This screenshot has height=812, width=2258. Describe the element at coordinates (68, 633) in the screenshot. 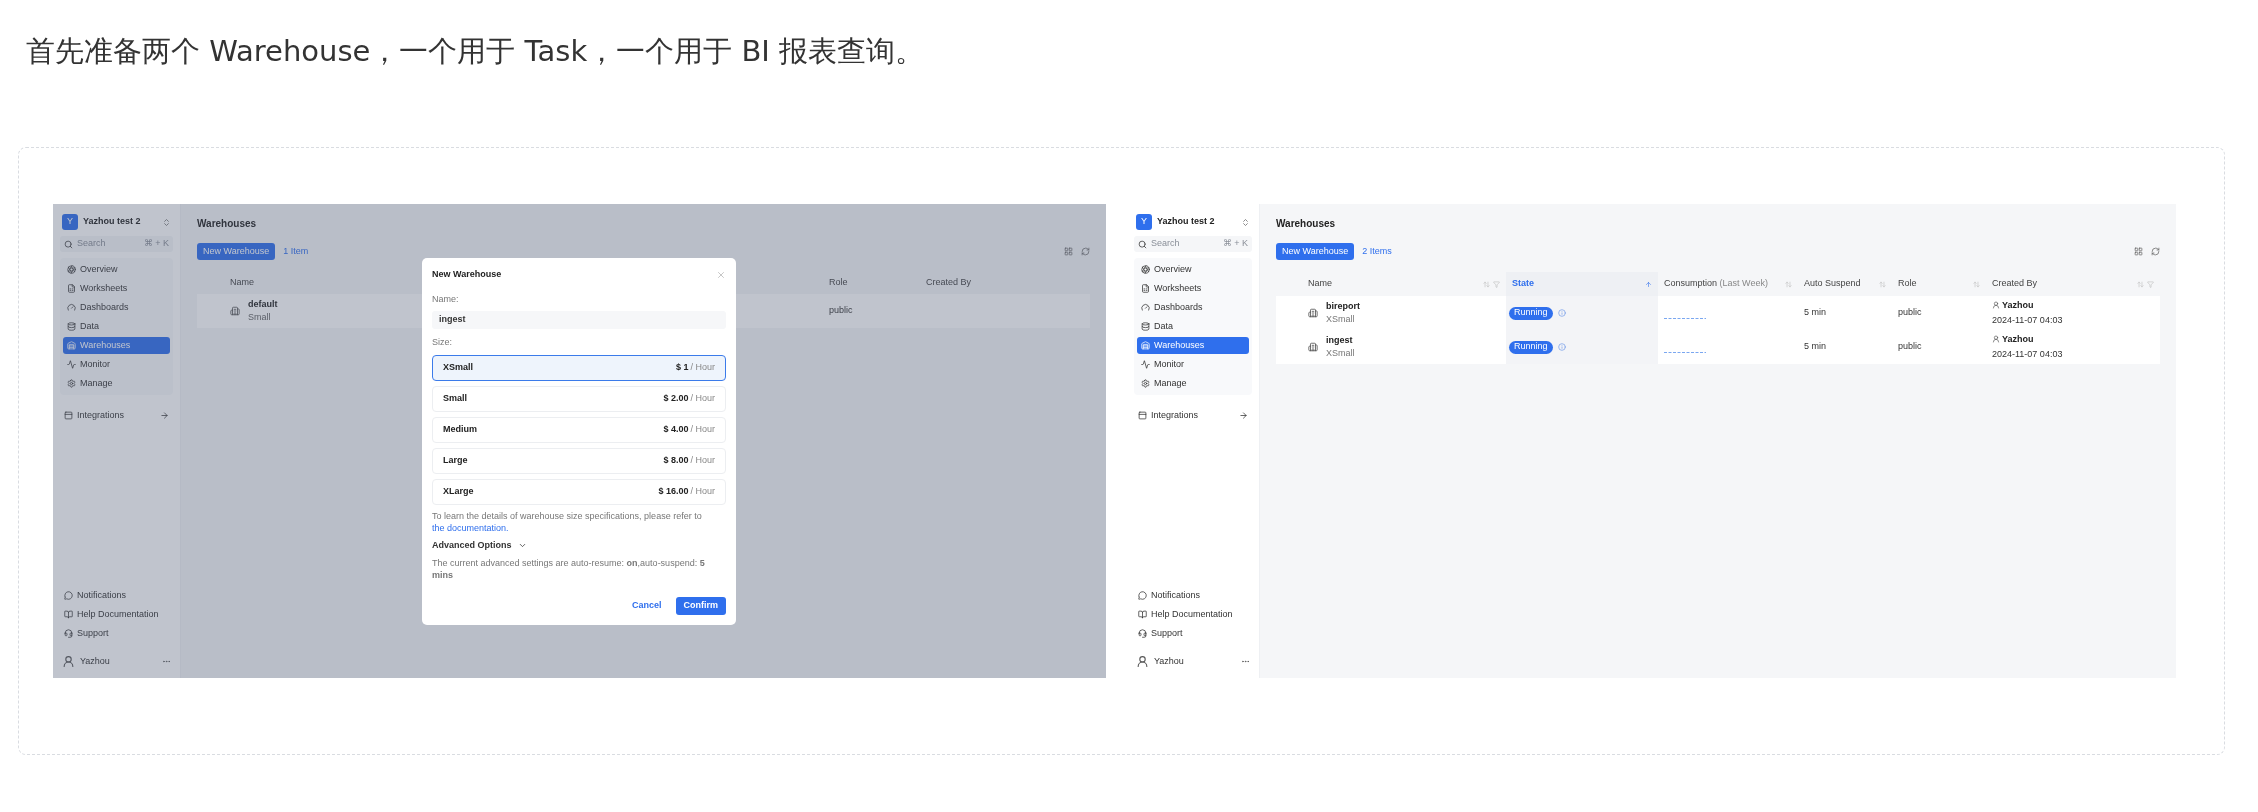

I see `headset-icon` at that location.